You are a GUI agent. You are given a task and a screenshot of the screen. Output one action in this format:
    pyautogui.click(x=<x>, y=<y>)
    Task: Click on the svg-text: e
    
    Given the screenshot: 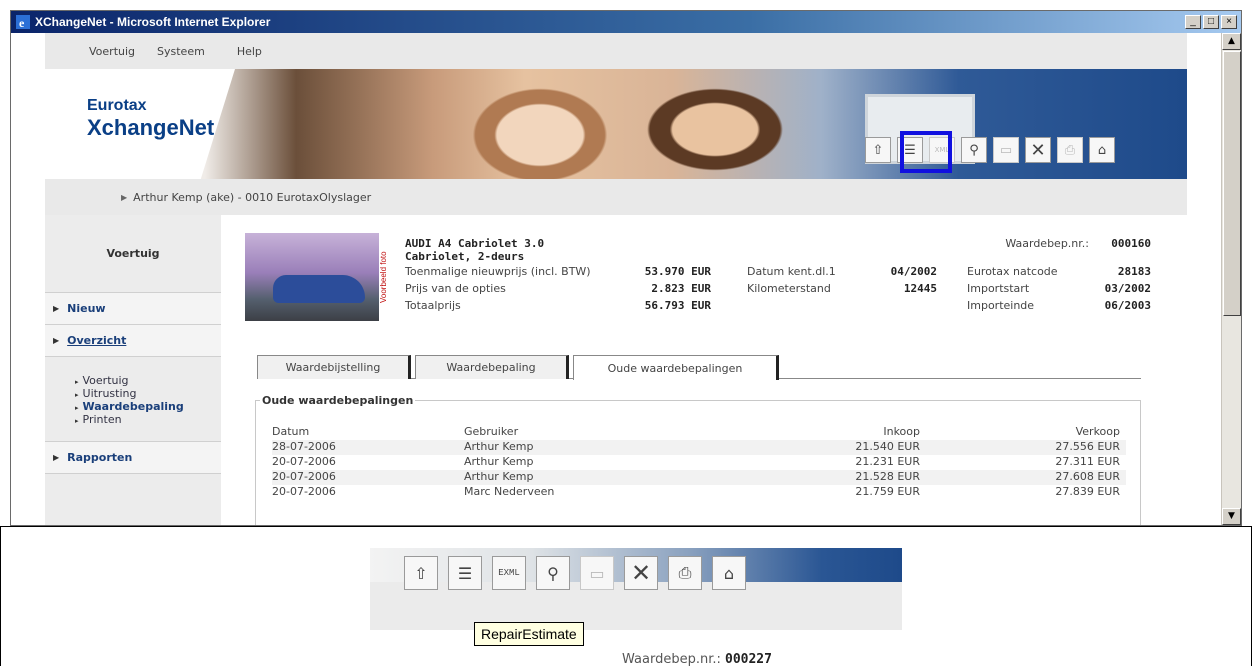 What is the action you would take?
    pyautogui.click(x=22, y=23)
    